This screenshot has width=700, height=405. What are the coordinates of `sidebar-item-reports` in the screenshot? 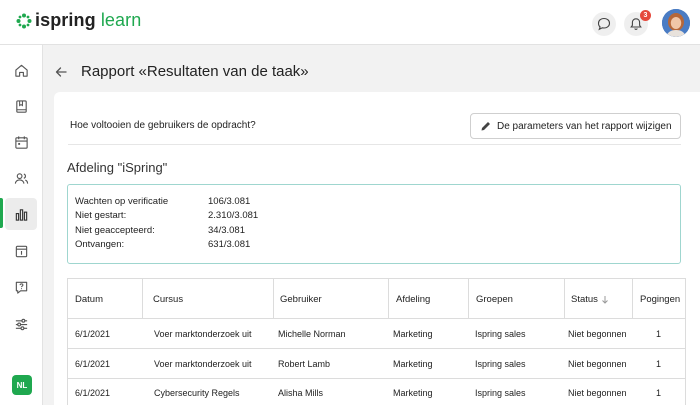 It's located at (21, 214).